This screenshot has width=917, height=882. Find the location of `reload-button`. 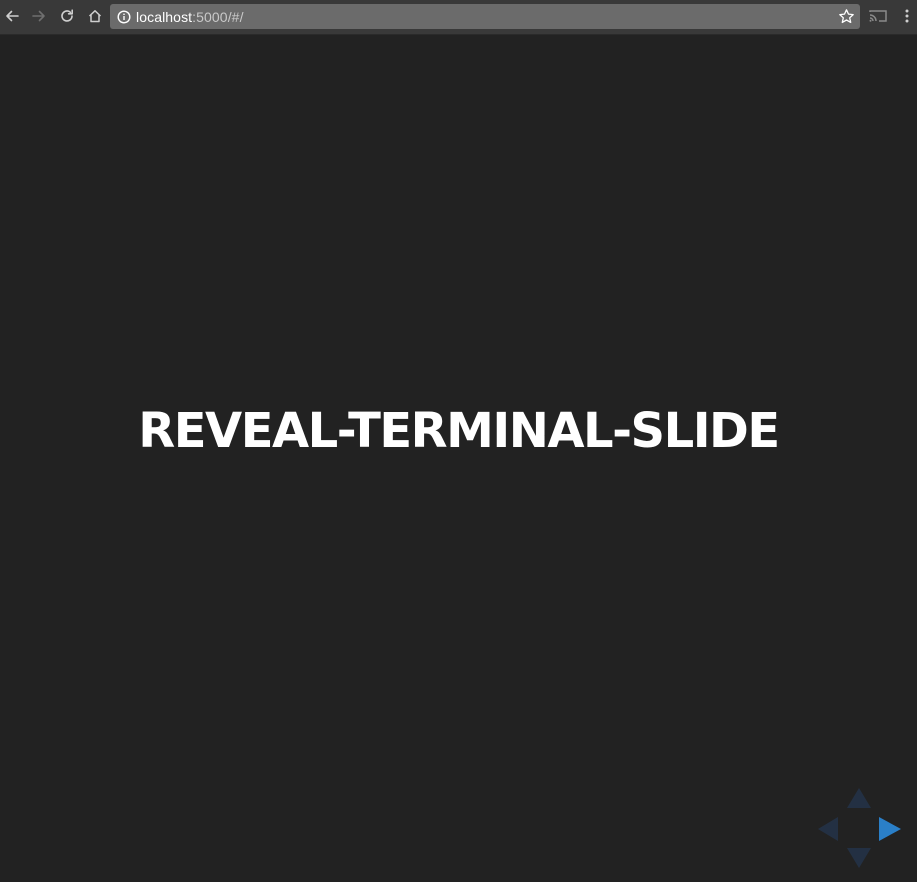

reload-button is located at coordinates (67, 16).